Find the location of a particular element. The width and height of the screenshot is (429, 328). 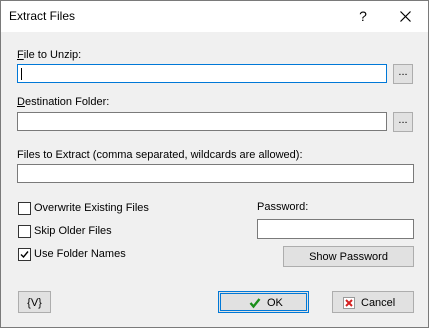

variables-label: {V} is located at coordinates (34, 303).